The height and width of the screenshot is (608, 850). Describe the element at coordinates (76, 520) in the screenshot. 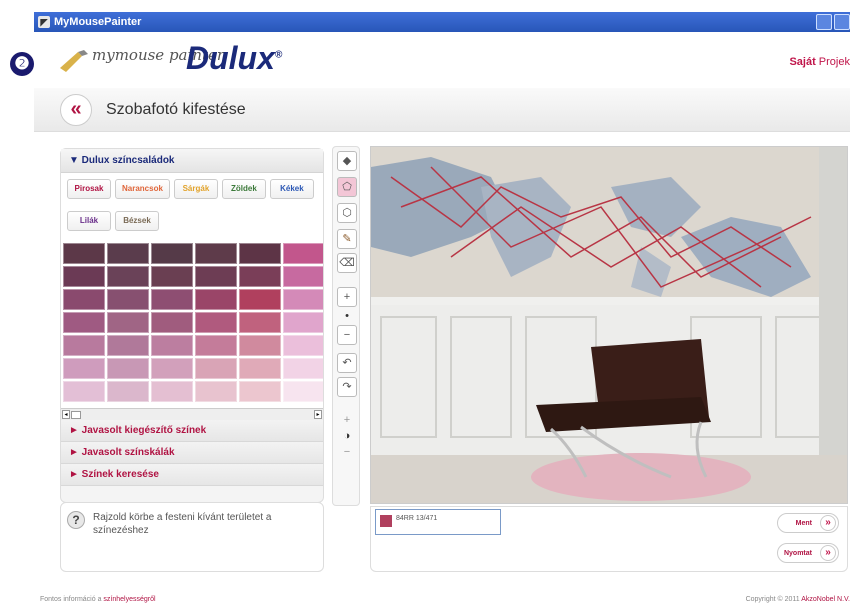

I see `help-icon: ?` at that location.